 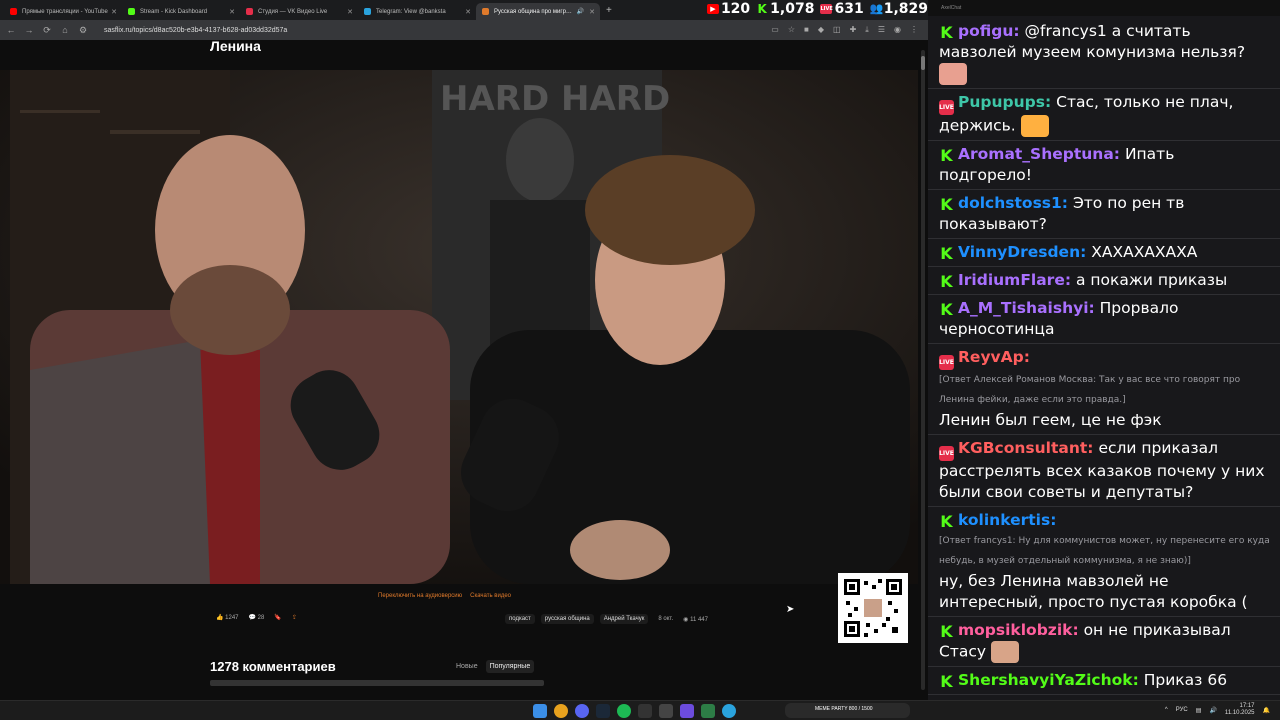 I want to click on steam-icon, so click(x=603, y=711).